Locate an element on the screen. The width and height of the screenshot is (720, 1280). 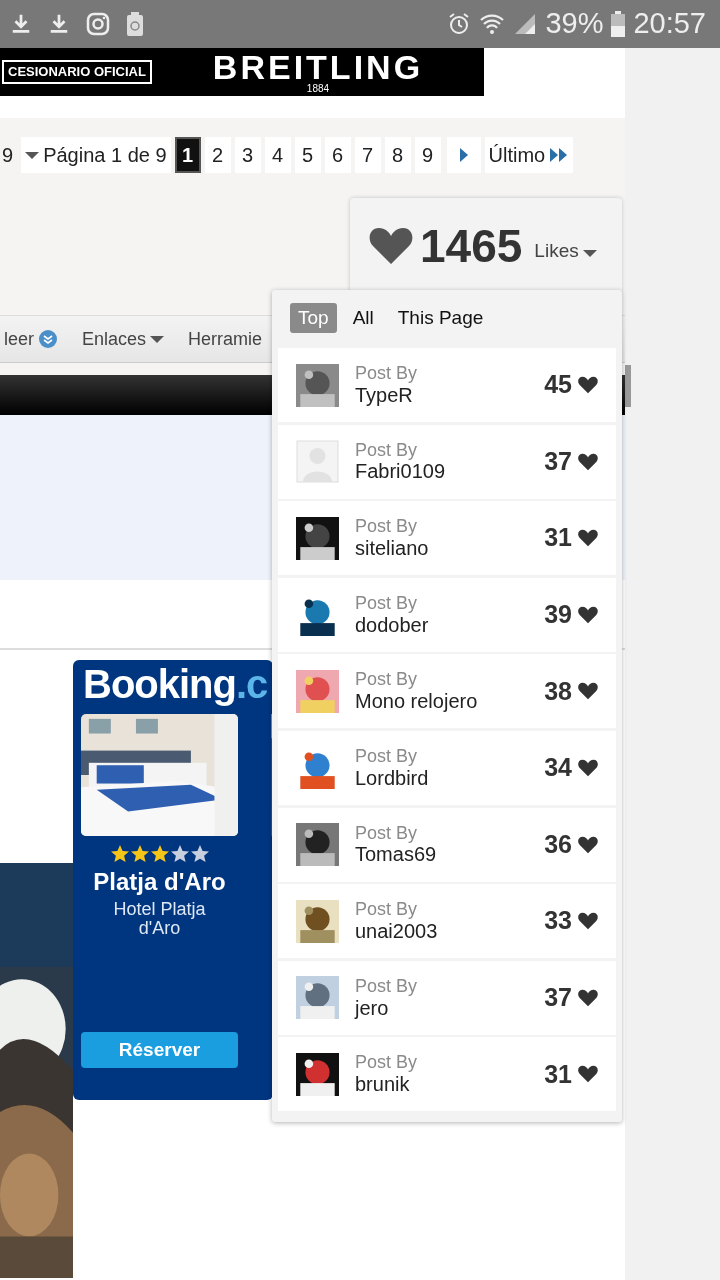
last-page-link: Último is located at coordinates (529, 155).